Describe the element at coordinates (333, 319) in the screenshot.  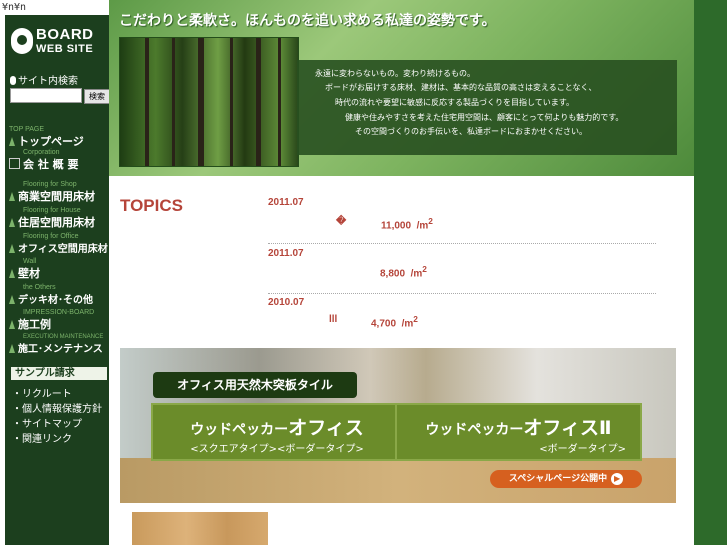
I see `topic-symbol: lll` at that location.